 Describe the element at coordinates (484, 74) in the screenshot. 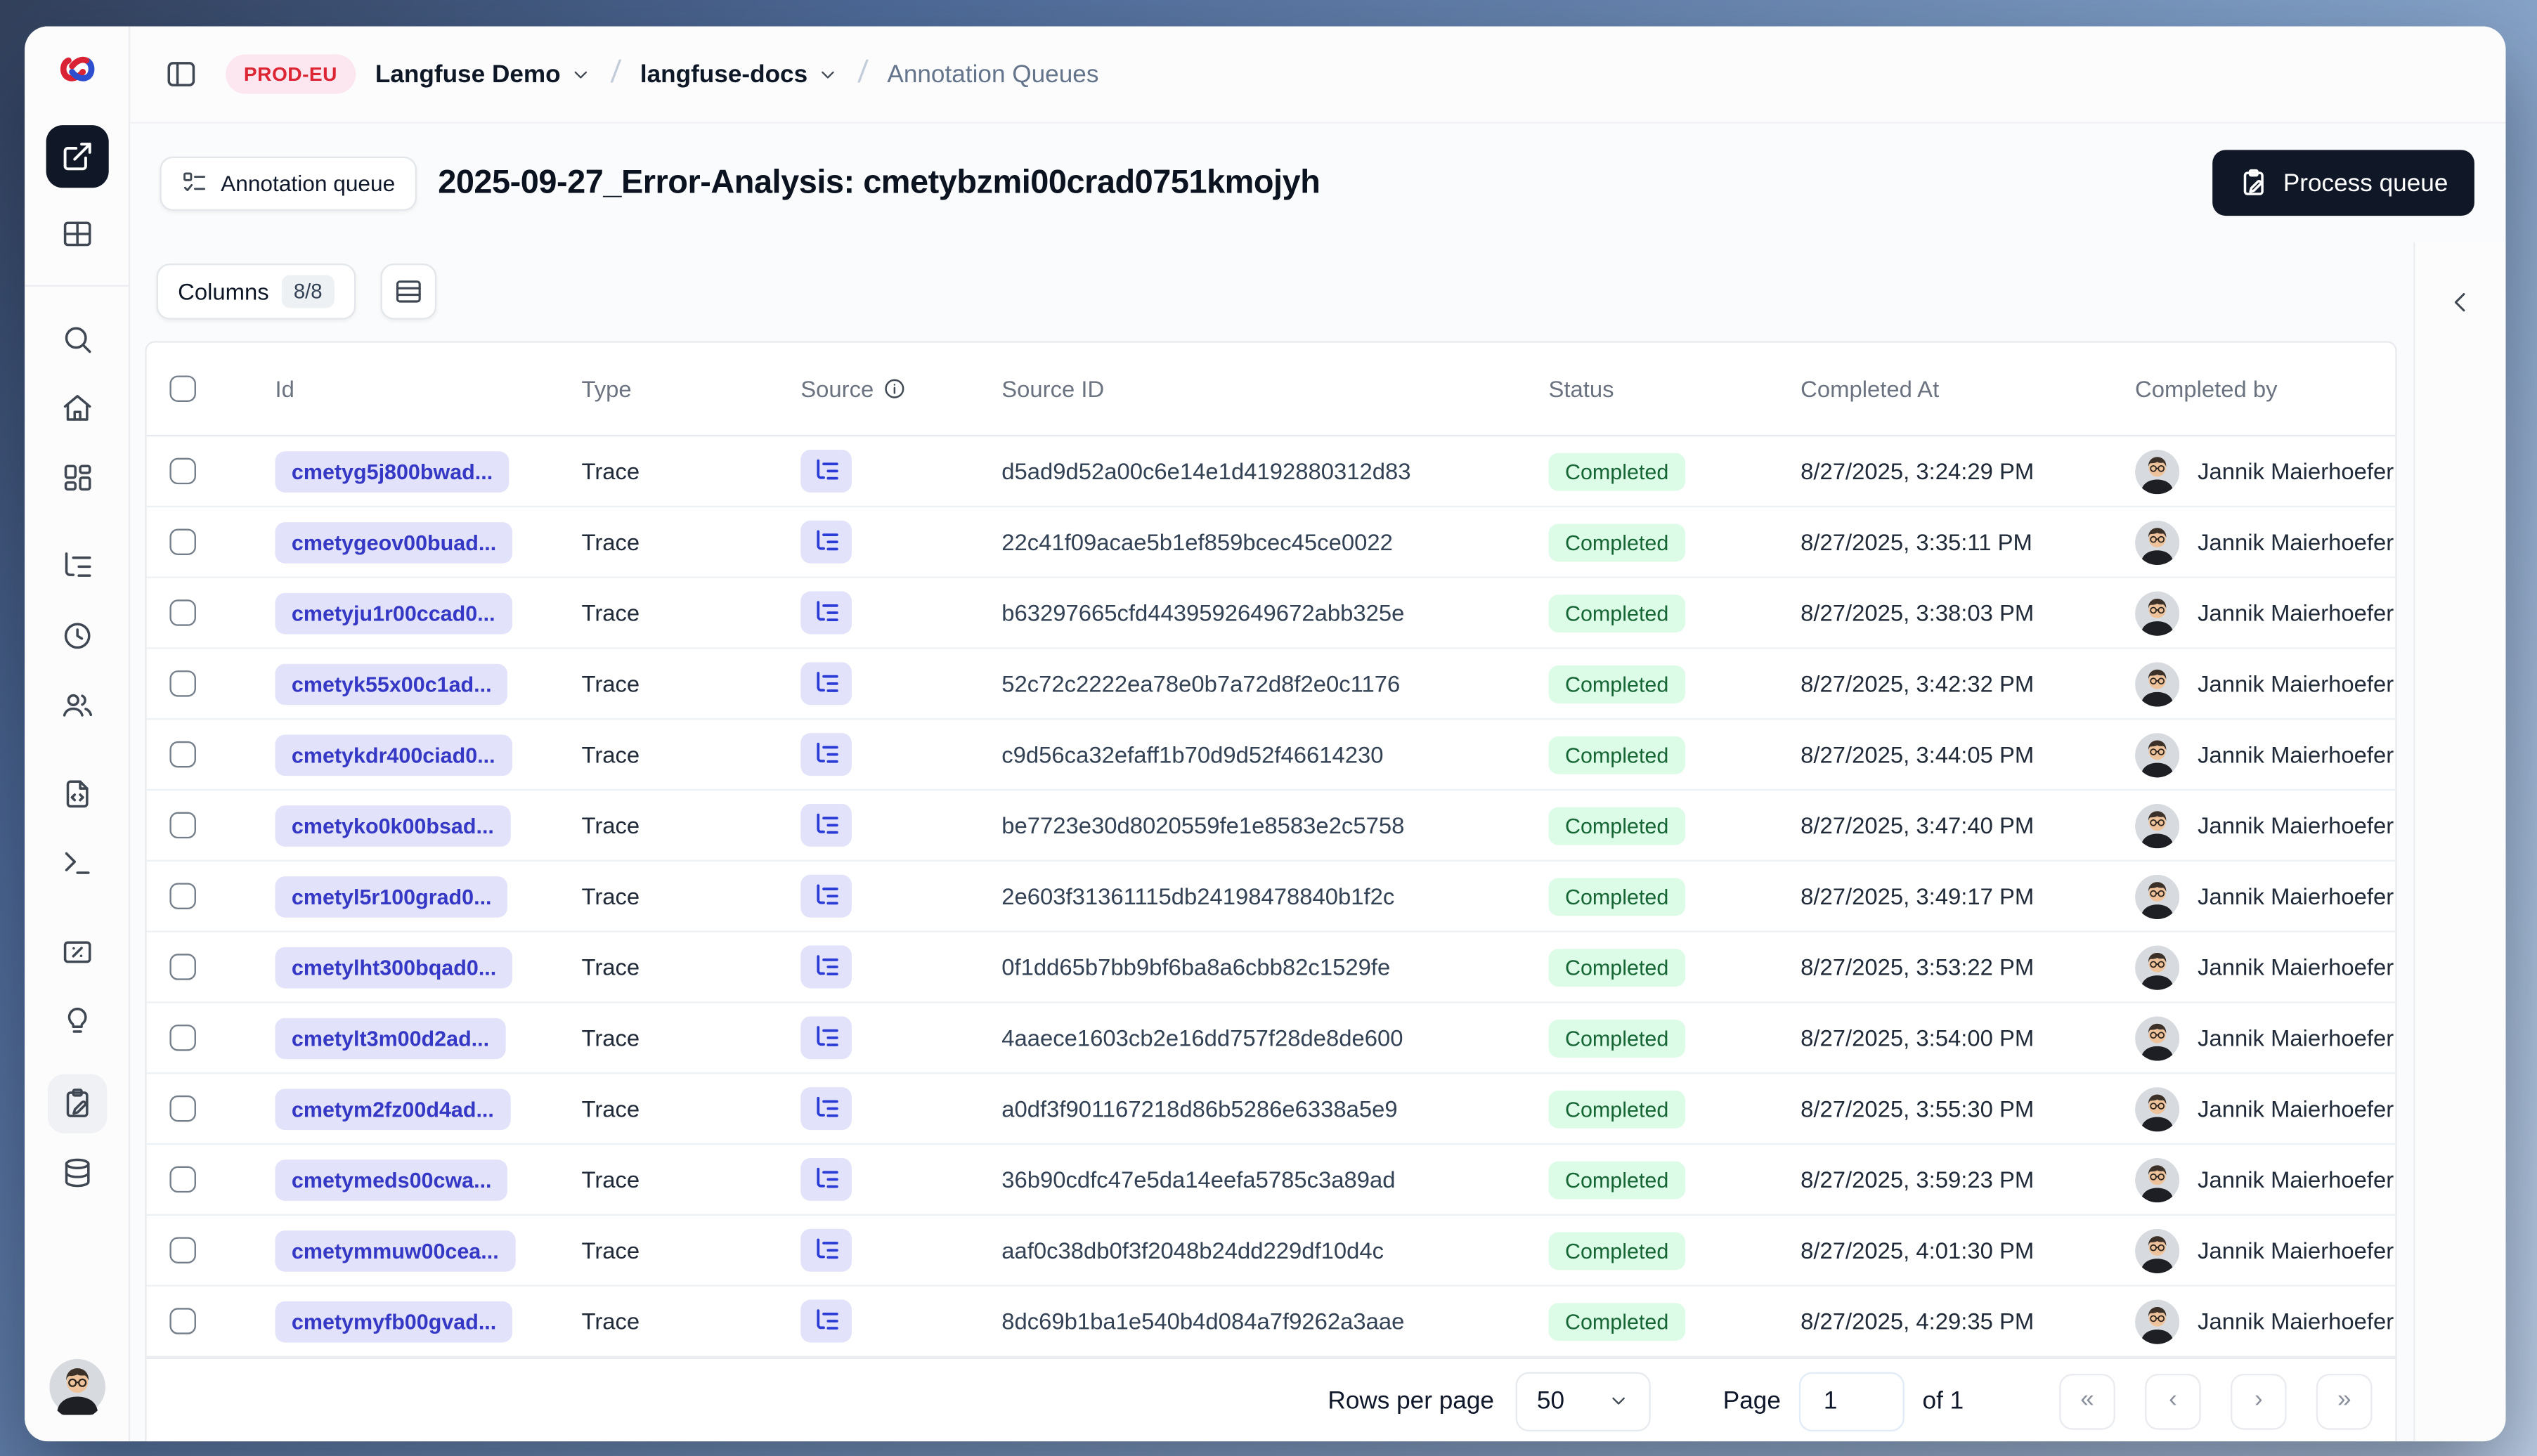

I see `org-selector: Langfuse Demo` at that location.